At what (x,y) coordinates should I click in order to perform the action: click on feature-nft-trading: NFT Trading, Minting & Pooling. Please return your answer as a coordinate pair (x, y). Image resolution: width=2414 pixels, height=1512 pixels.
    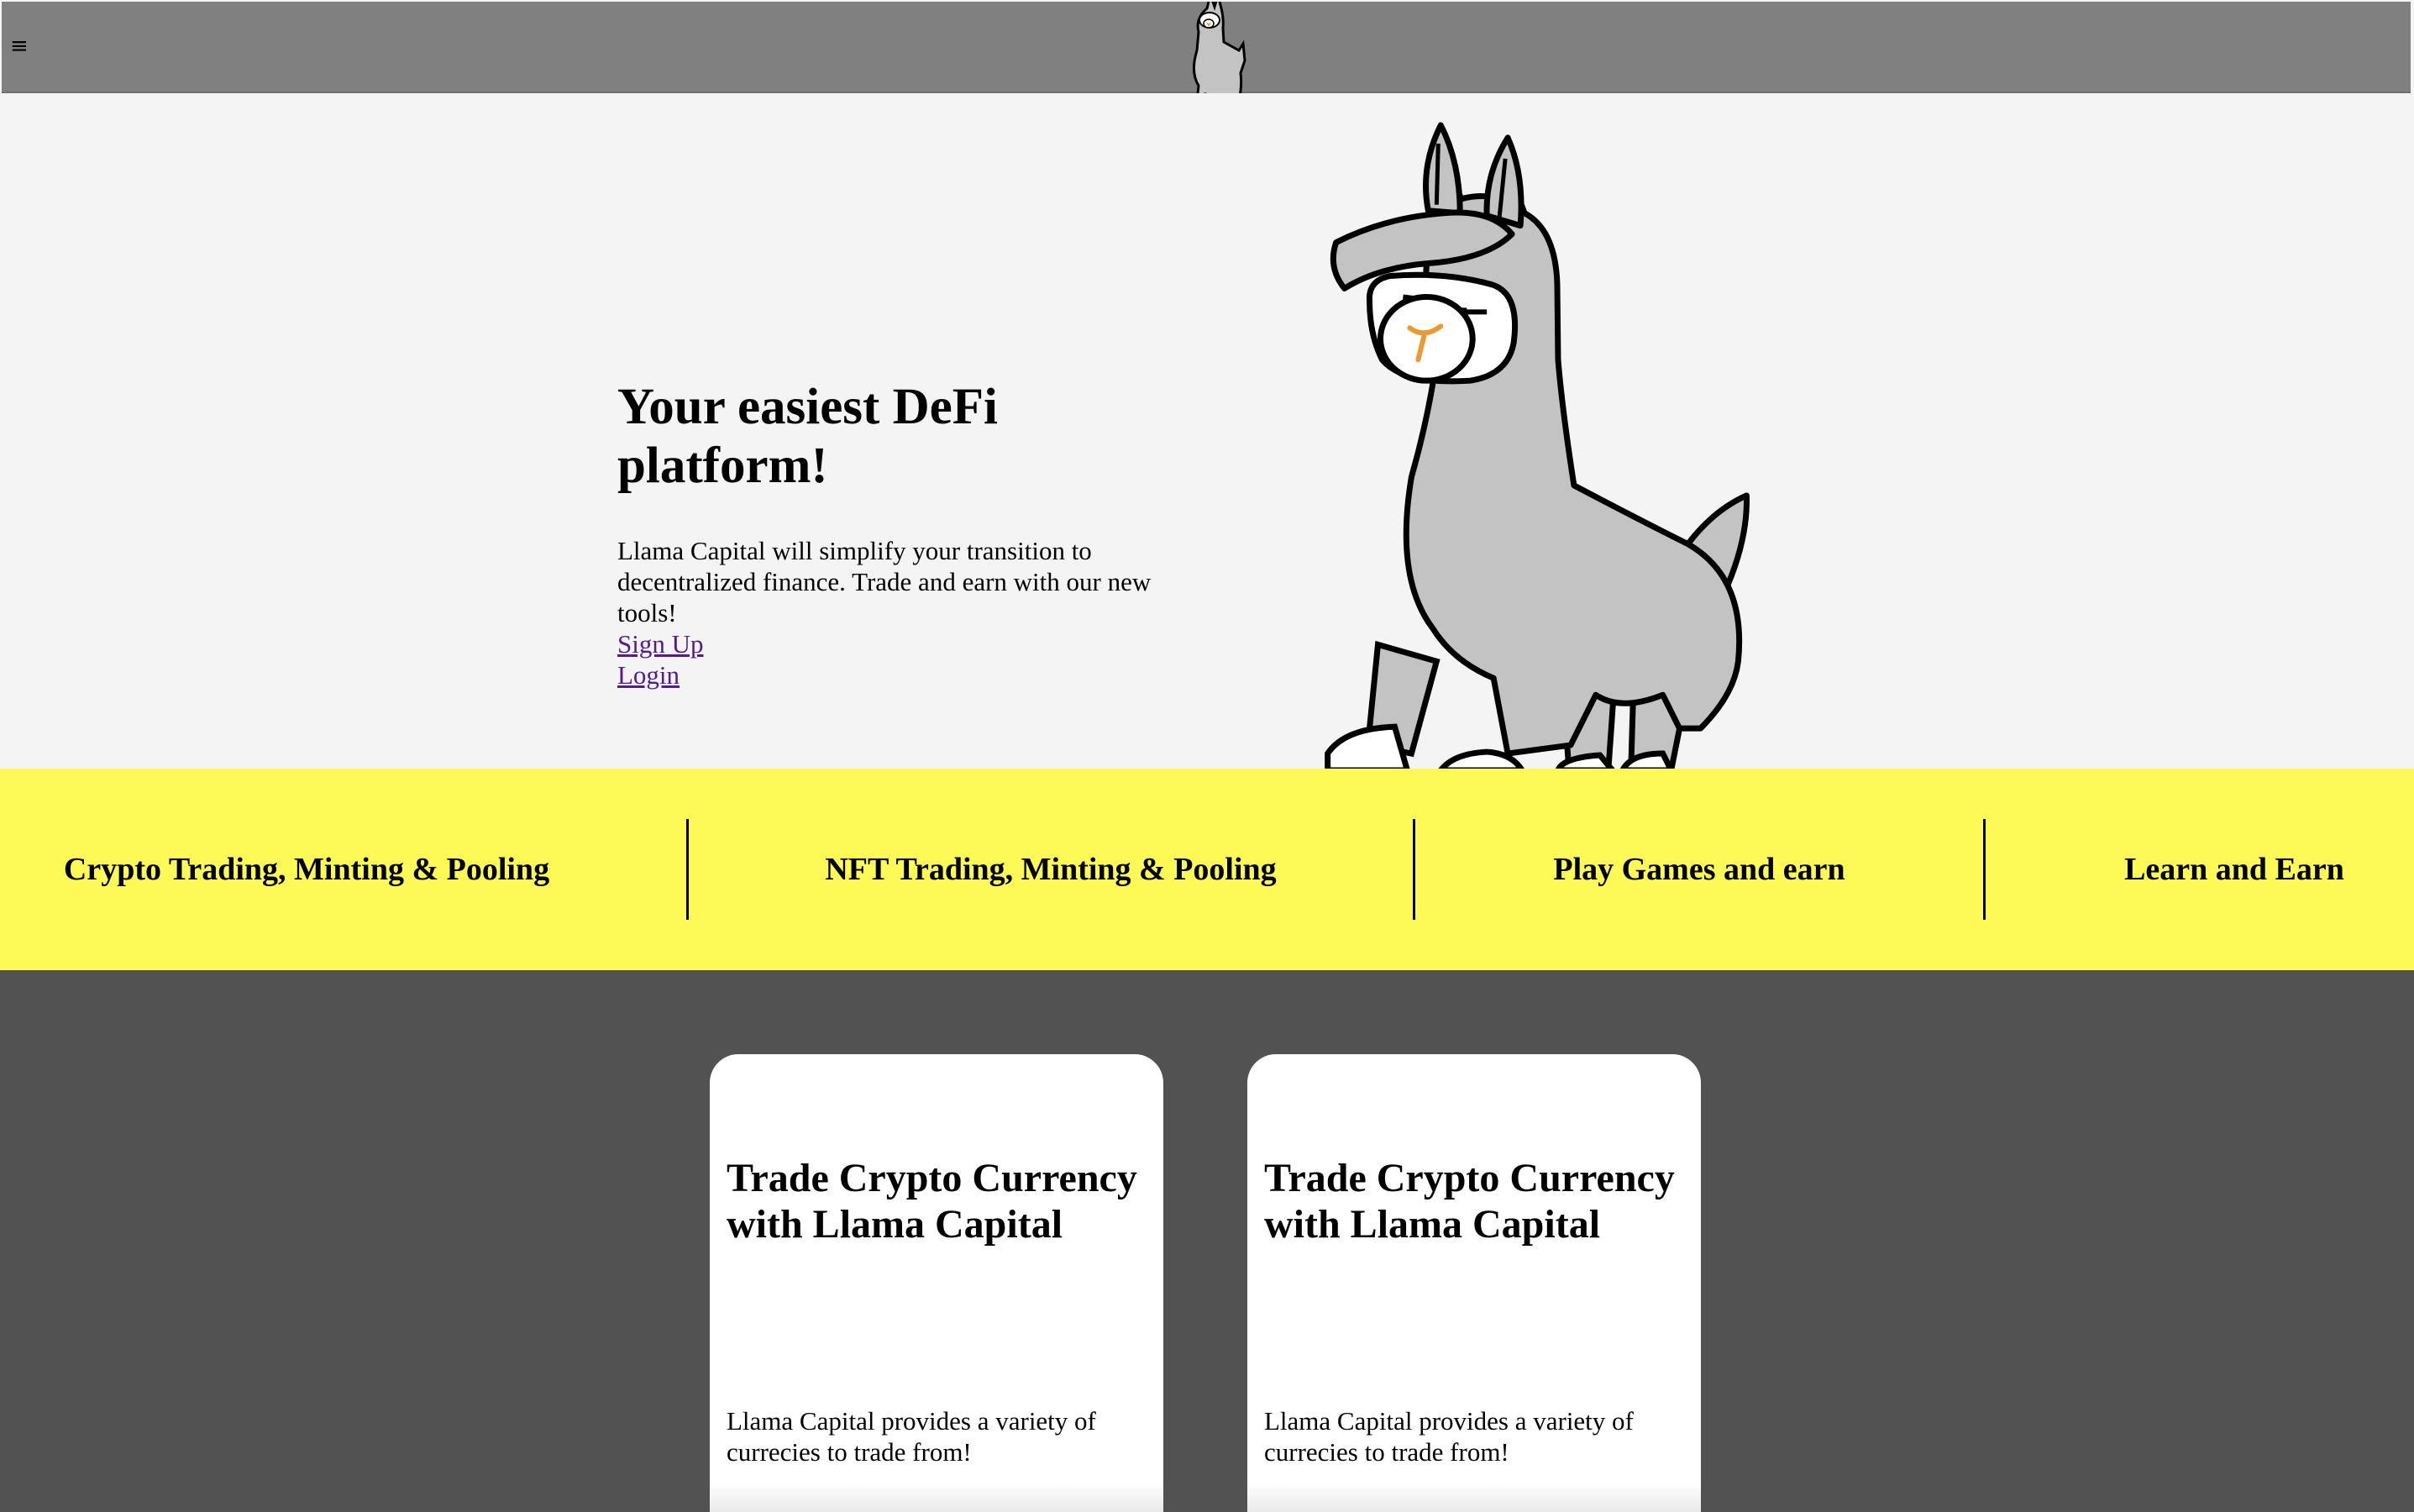
    Looking at the image, I should click on (1051, 869).